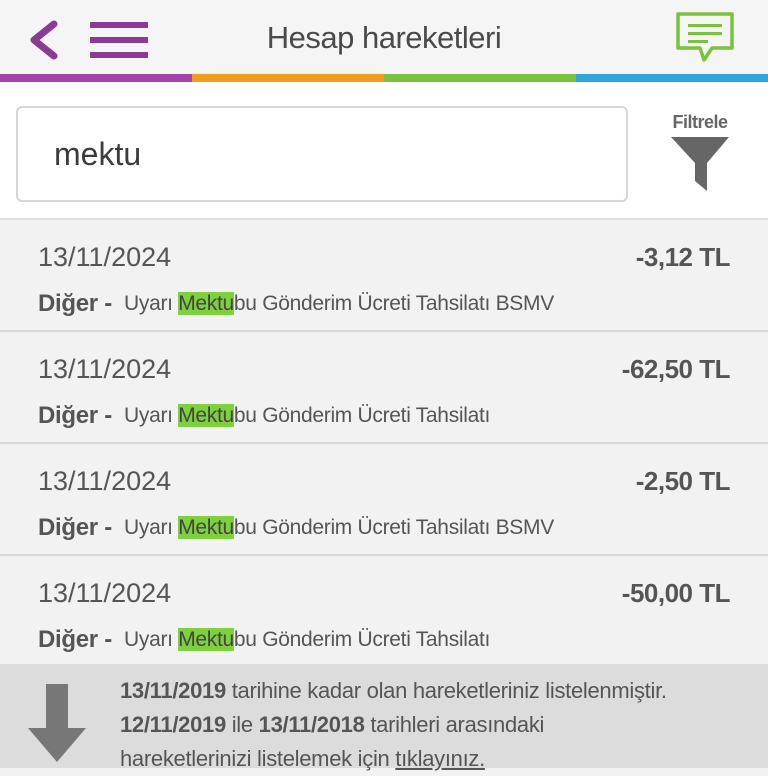  I want to click on footer-date: 12/11/2019, so click(173, 724).